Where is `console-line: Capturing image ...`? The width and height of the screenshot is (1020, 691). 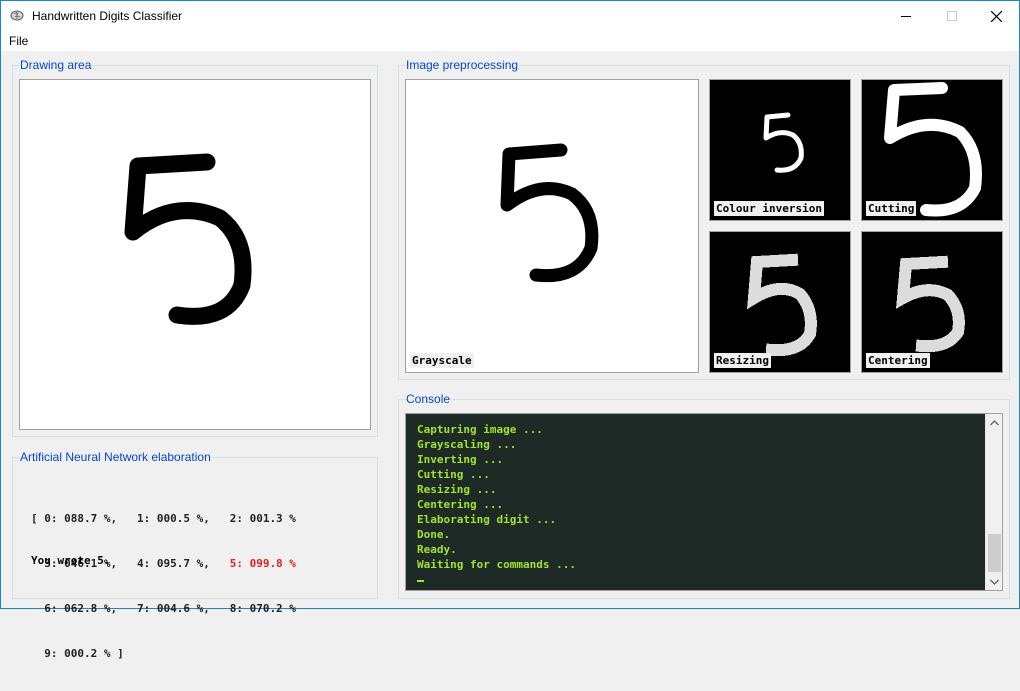
console-line: Capturing image ... is located at coordinates (480, 429).